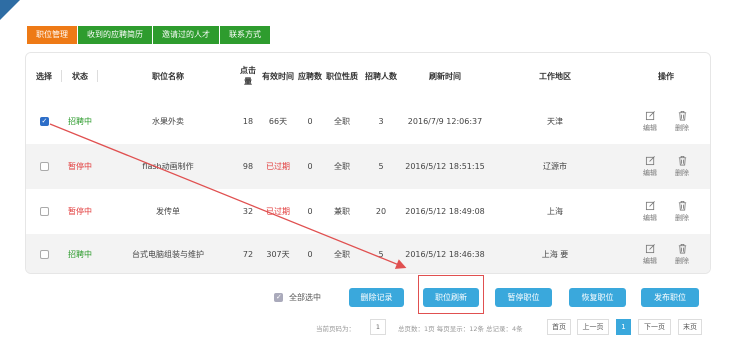  What do you see at coordinates (248, 76) in the screenshot?
I see `header-clicks: 点击量` at bounding box center [248, 76].